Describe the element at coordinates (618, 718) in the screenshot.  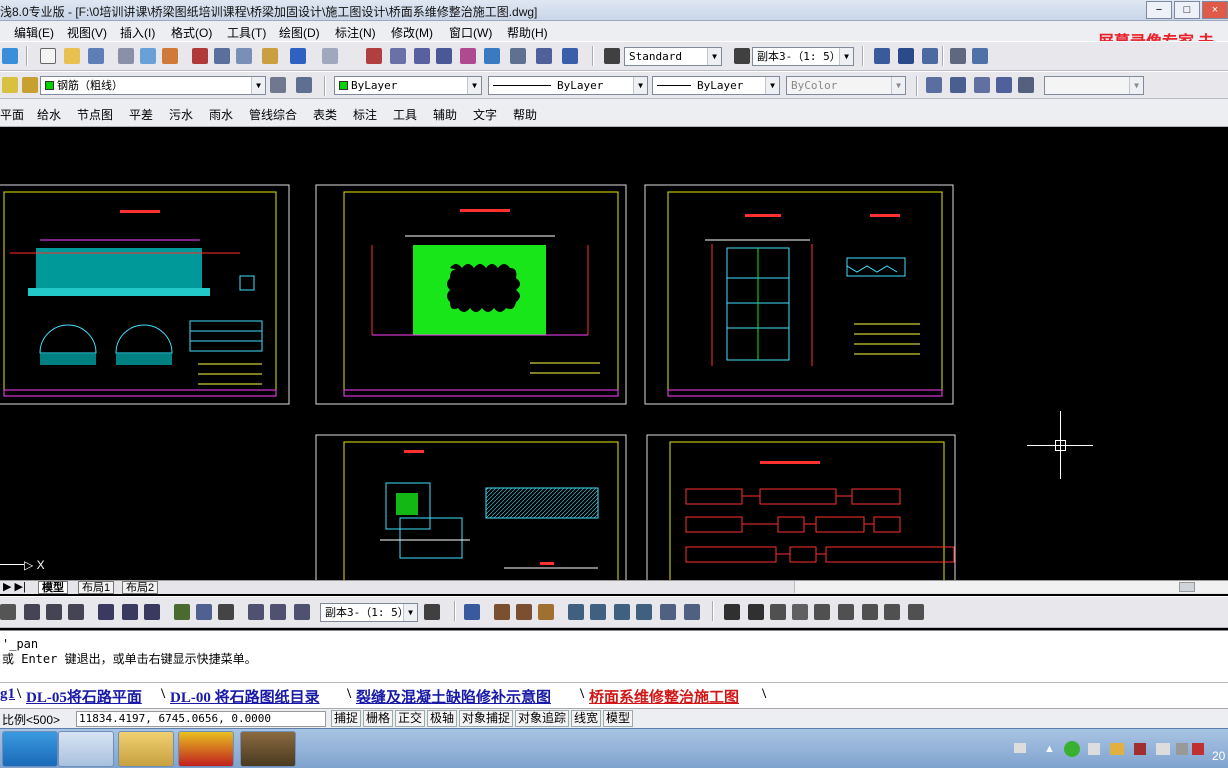
I see `toggle-model: 模型` at that location.